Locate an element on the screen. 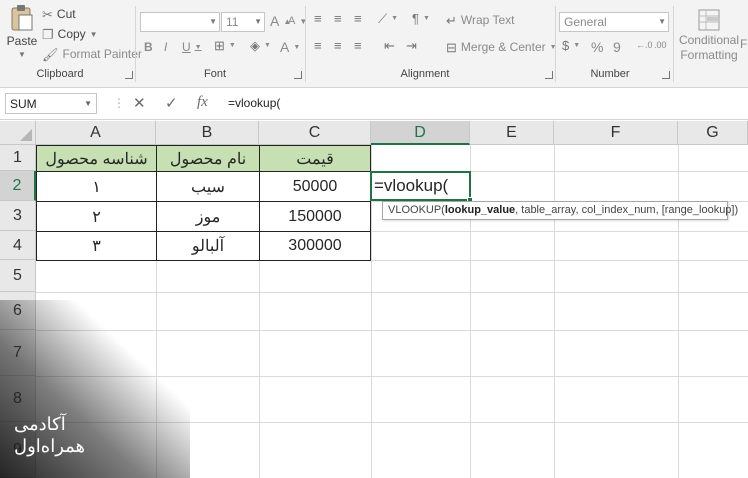 This screenshot has width=748, height=478. row-header-8: 8 is located at coordinates (18, 399).